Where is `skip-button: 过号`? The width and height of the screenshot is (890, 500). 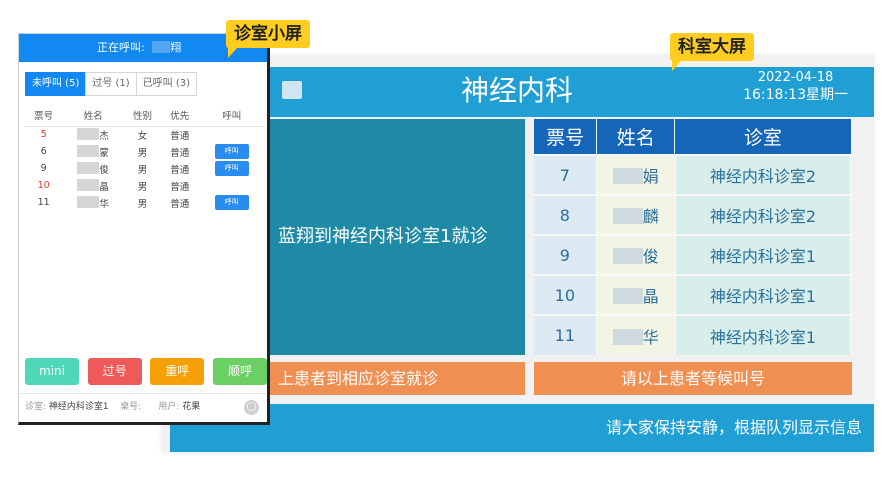
skip-button: 过号 is located at coordinates (114, 371).